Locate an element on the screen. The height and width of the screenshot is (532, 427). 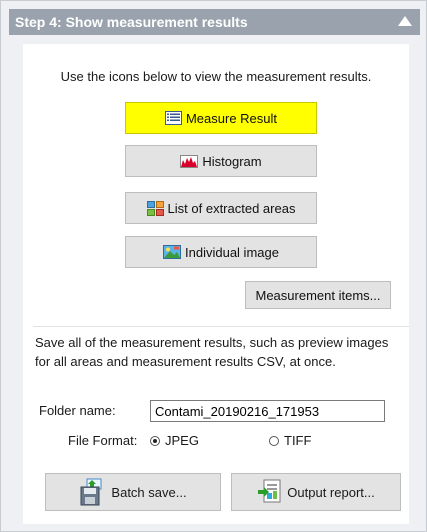
format-tiff-label: TIFF is located at coordinates (298, 440).